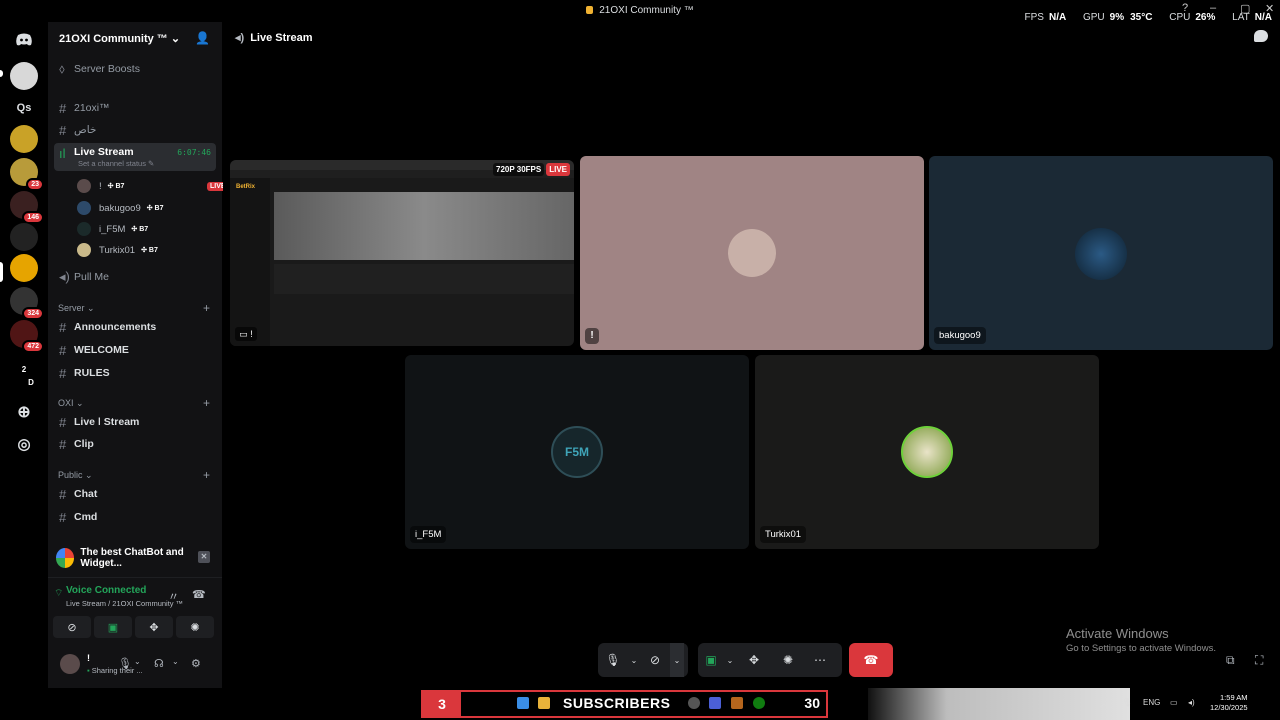  Describe the element at coordinates (1174, 702) in the screenshot. I see `network-icon: ▭` at that location.